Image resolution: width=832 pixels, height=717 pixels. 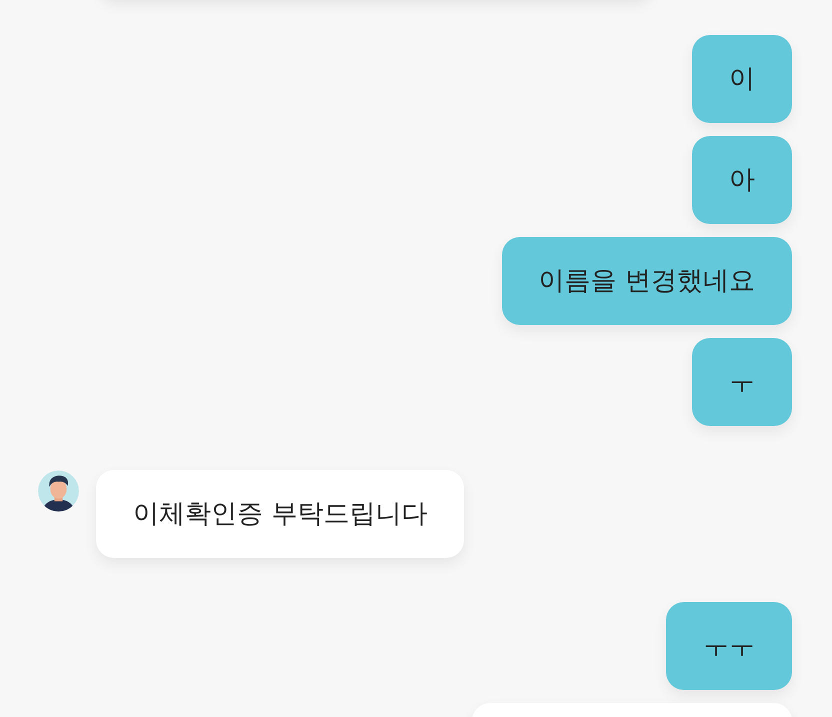 What do you see at coordinates (742, 382) in the screenshot?
I see `message-bubble: ㅜ` at bounding box center [742, 382].